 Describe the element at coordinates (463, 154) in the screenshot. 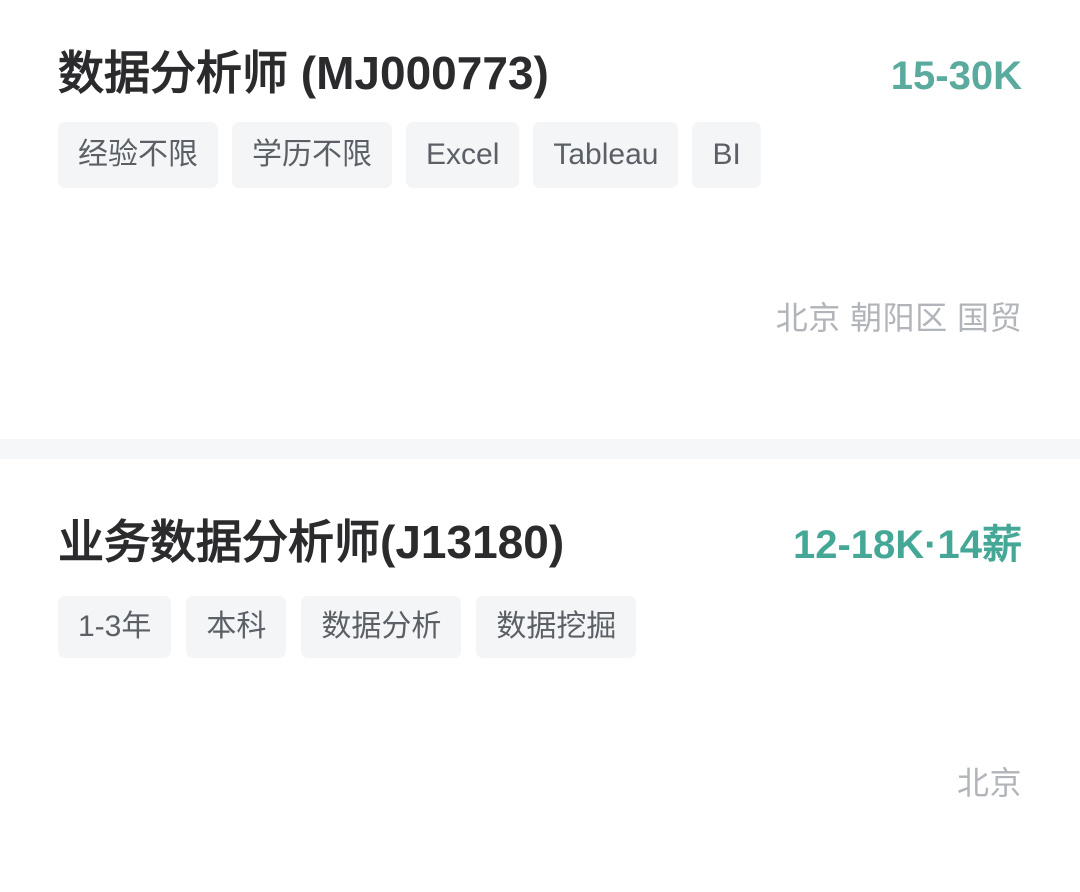

I see `job-tag: Excel` at that location.